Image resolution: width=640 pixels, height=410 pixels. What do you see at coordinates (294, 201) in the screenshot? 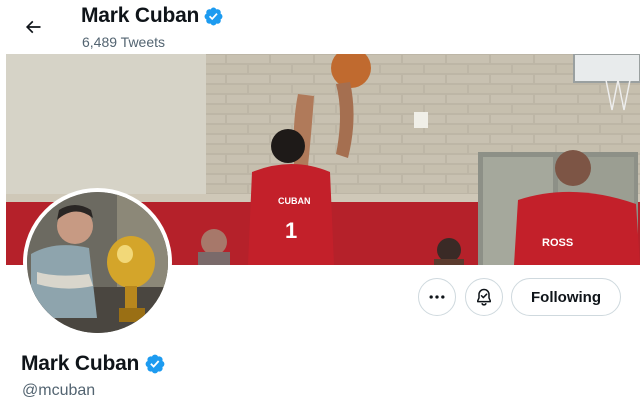
I see `svg-text: CUBAN` at bounding box center [294, 201].